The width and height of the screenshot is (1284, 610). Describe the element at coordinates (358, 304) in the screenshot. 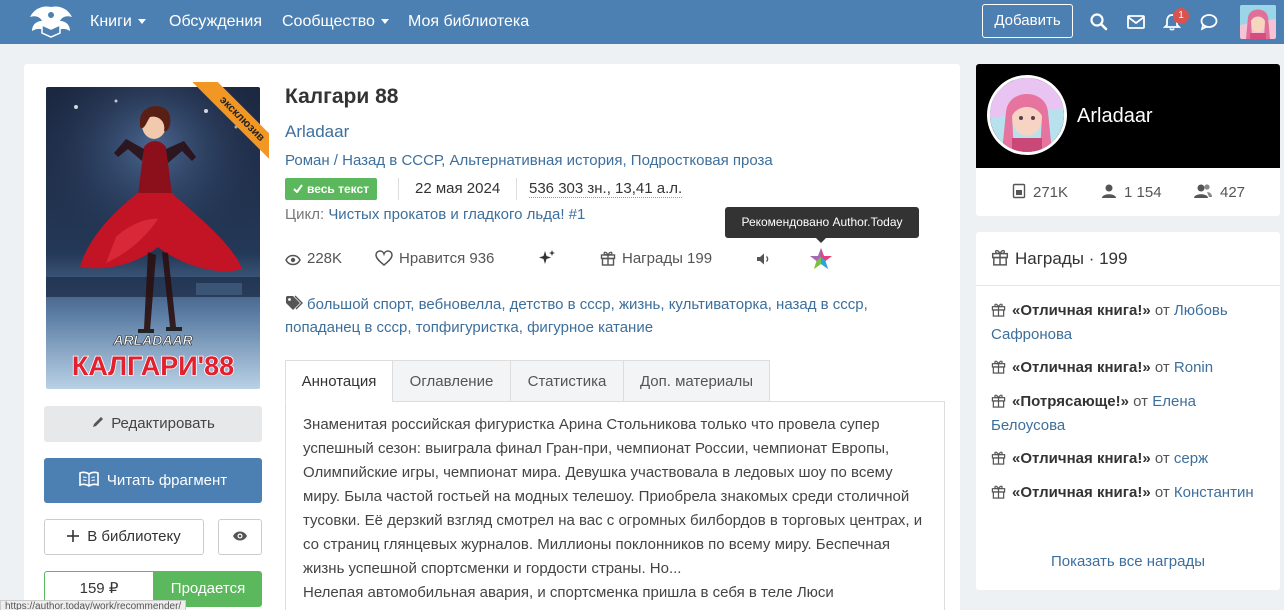

I see `tag-link: большой спорт` at that location.